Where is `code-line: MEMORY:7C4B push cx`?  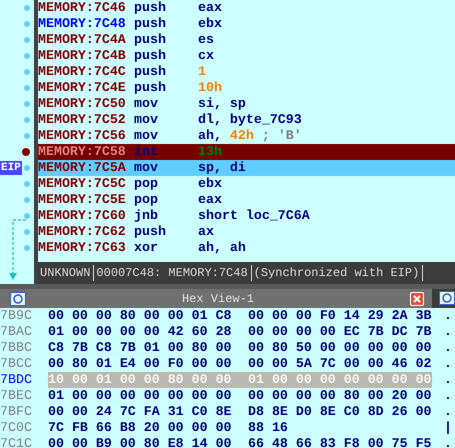
code-line: MEMORY:7C4B push cx is located at coordinates (246, 56).